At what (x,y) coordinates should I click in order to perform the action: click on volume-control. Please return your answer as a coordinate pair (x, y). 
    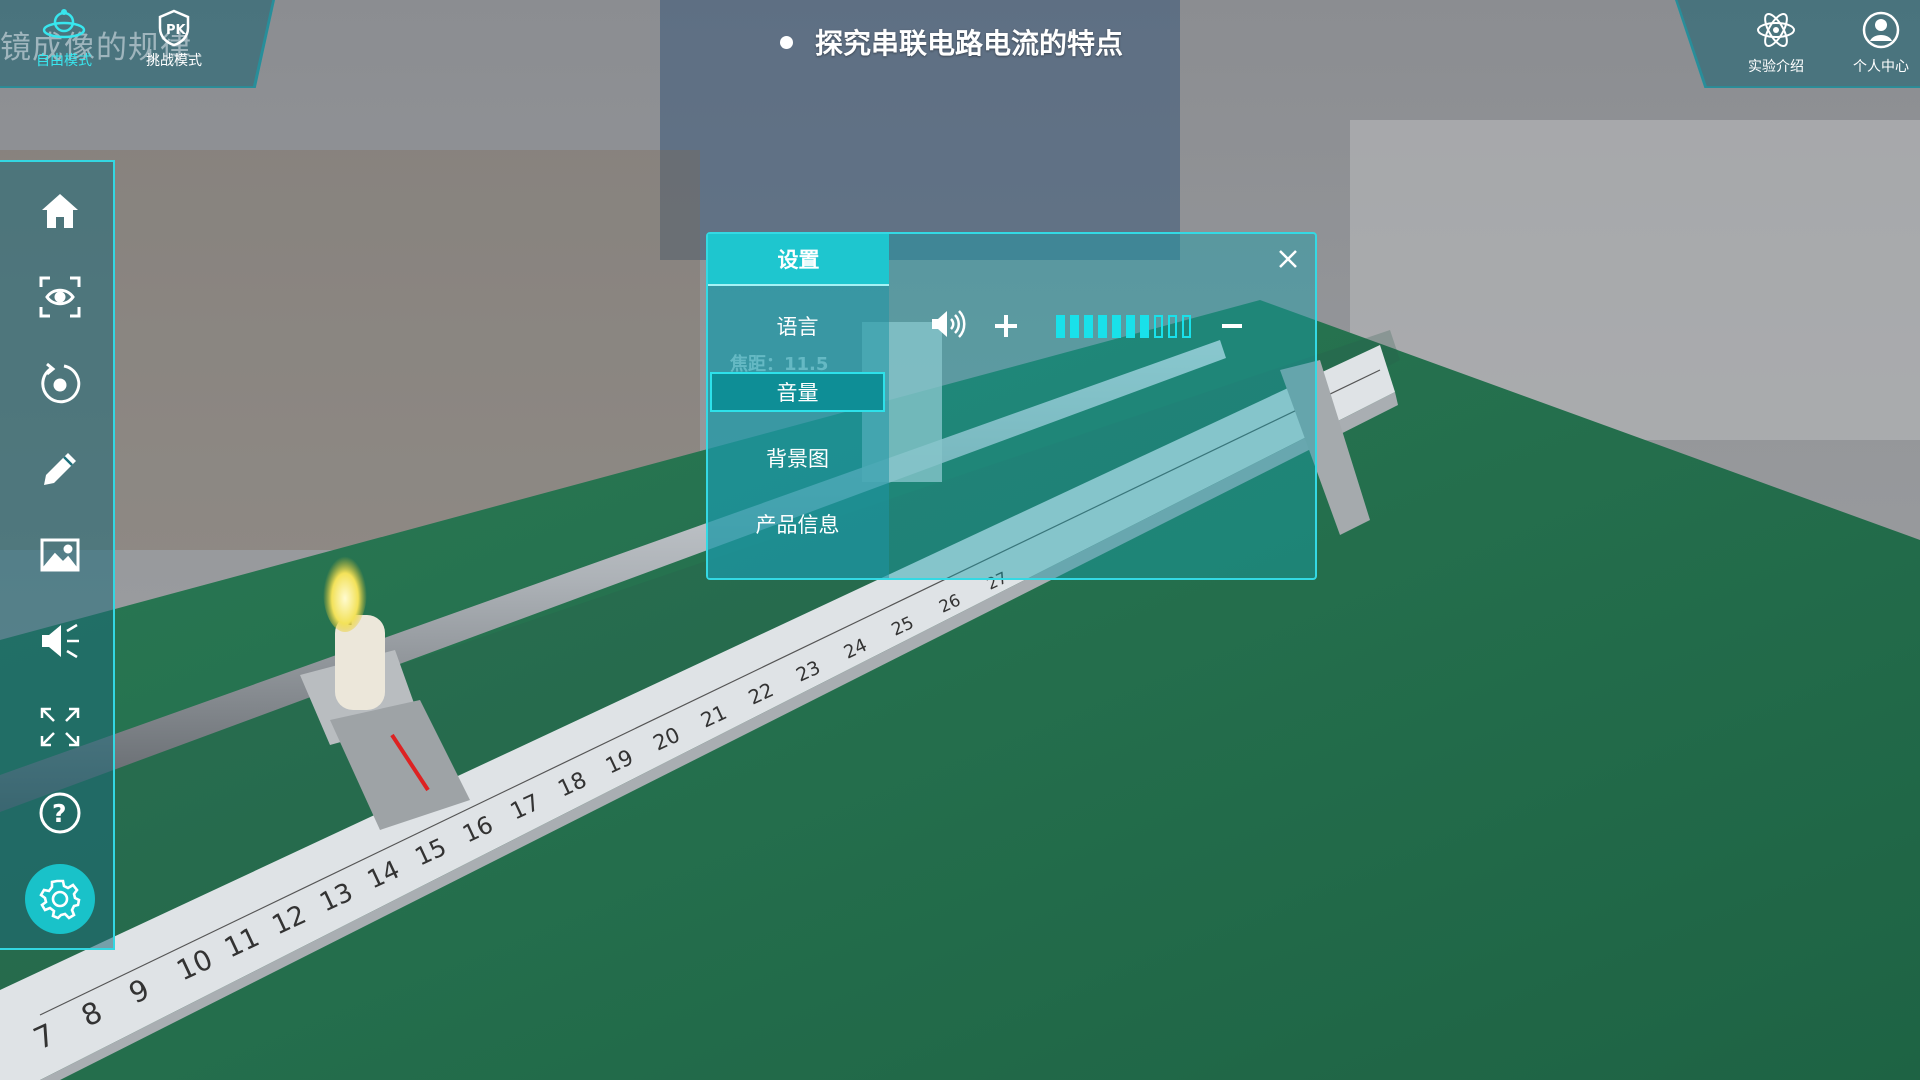
    Looking at the image, I should click on (1086, 326).